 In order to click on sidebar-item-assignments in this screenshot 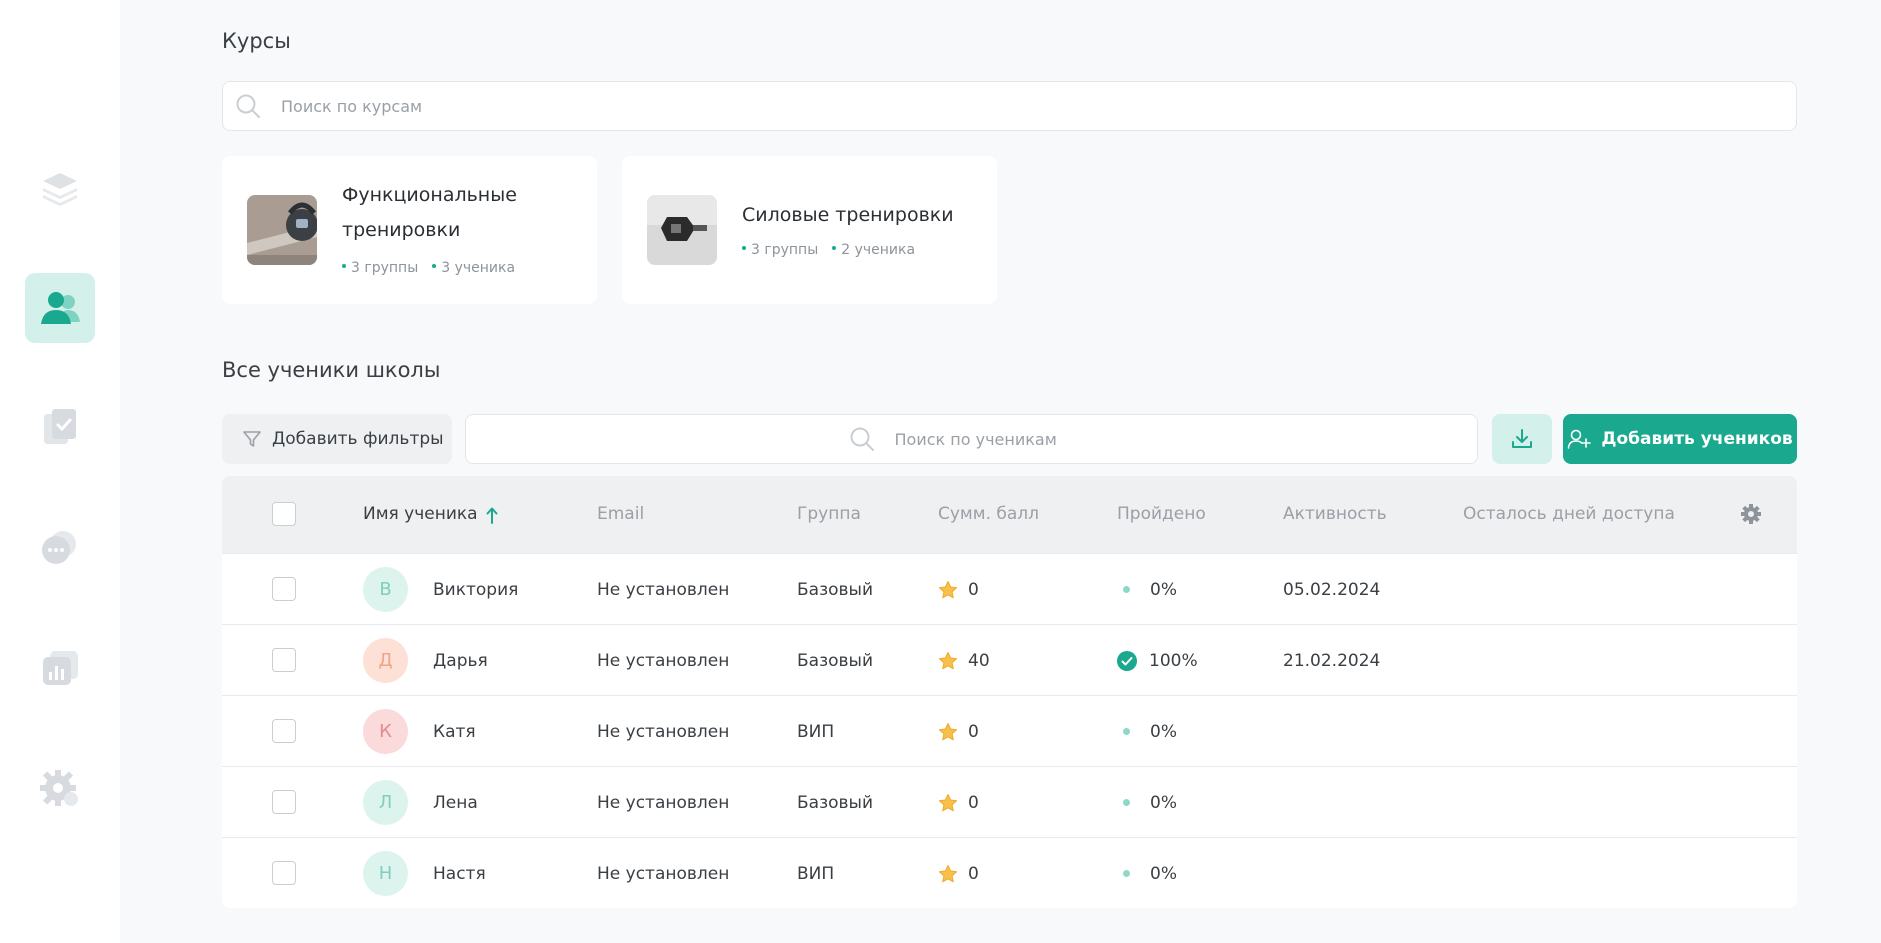, I will do `click(60, 428)`.